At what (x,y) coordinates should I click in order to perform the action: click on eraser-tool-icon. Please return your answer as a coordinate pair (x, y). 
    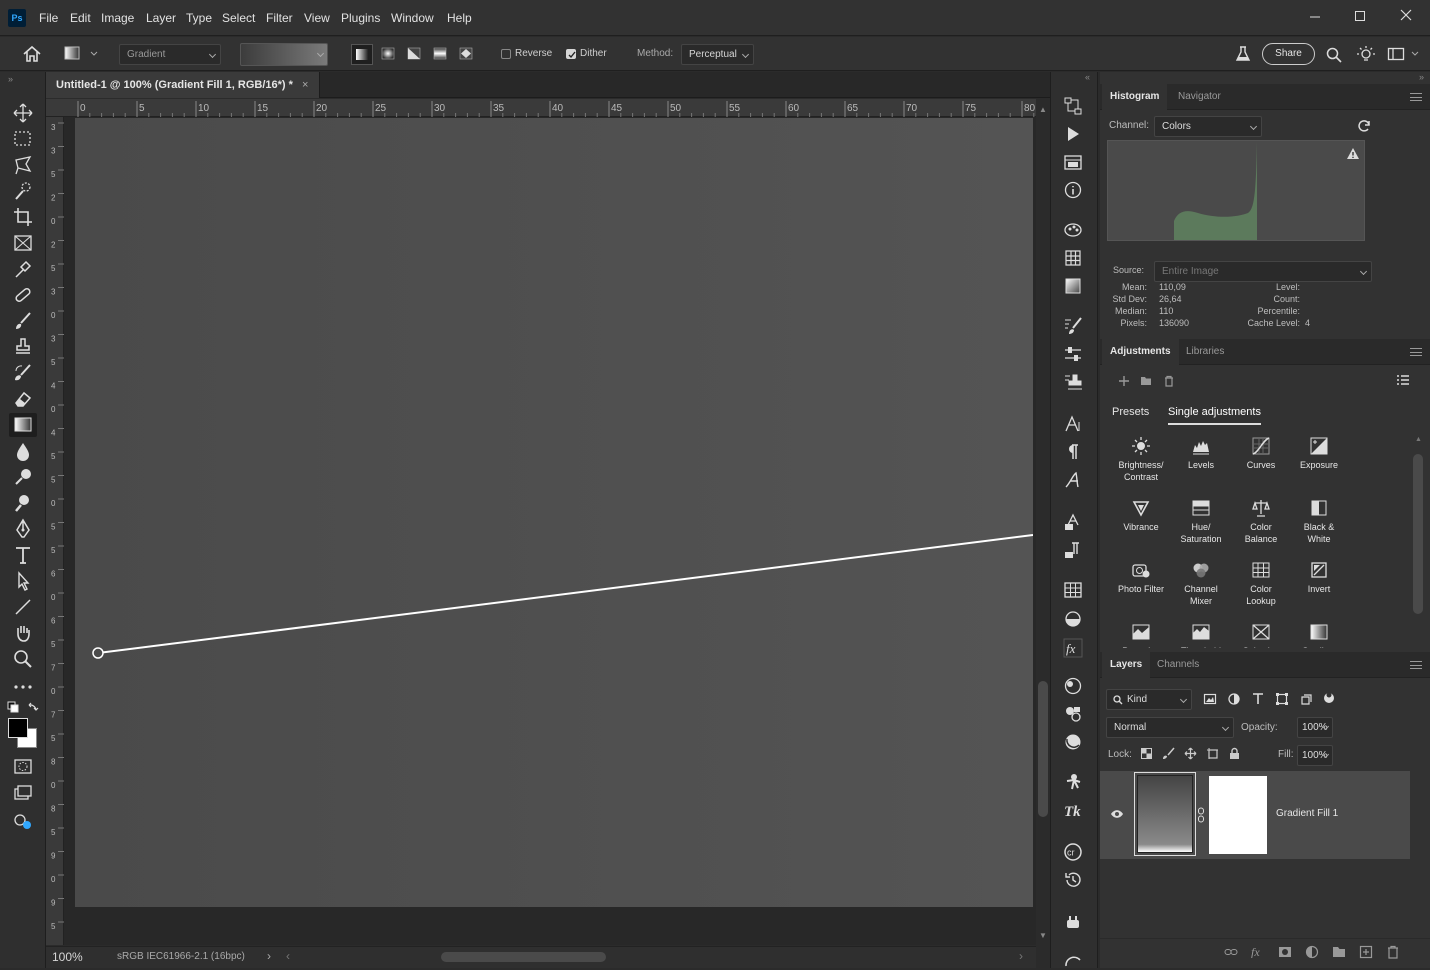
    Looking at the image, I should click on (23, 399).